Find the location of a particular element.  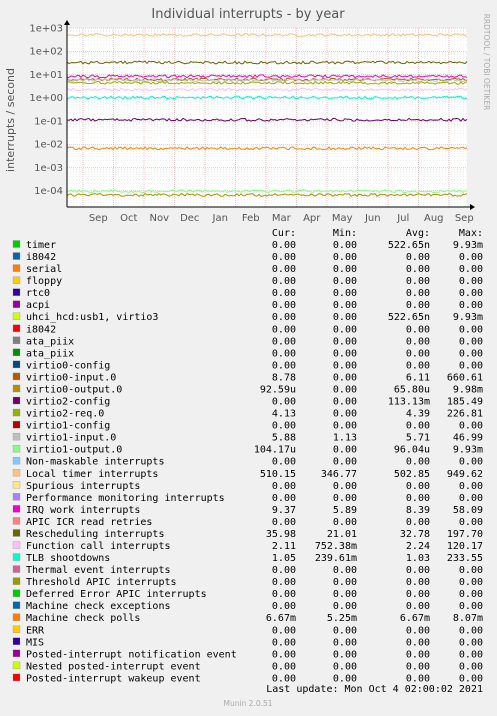

legend-cur-value: 104.17u is located at coordinates (275, 450).